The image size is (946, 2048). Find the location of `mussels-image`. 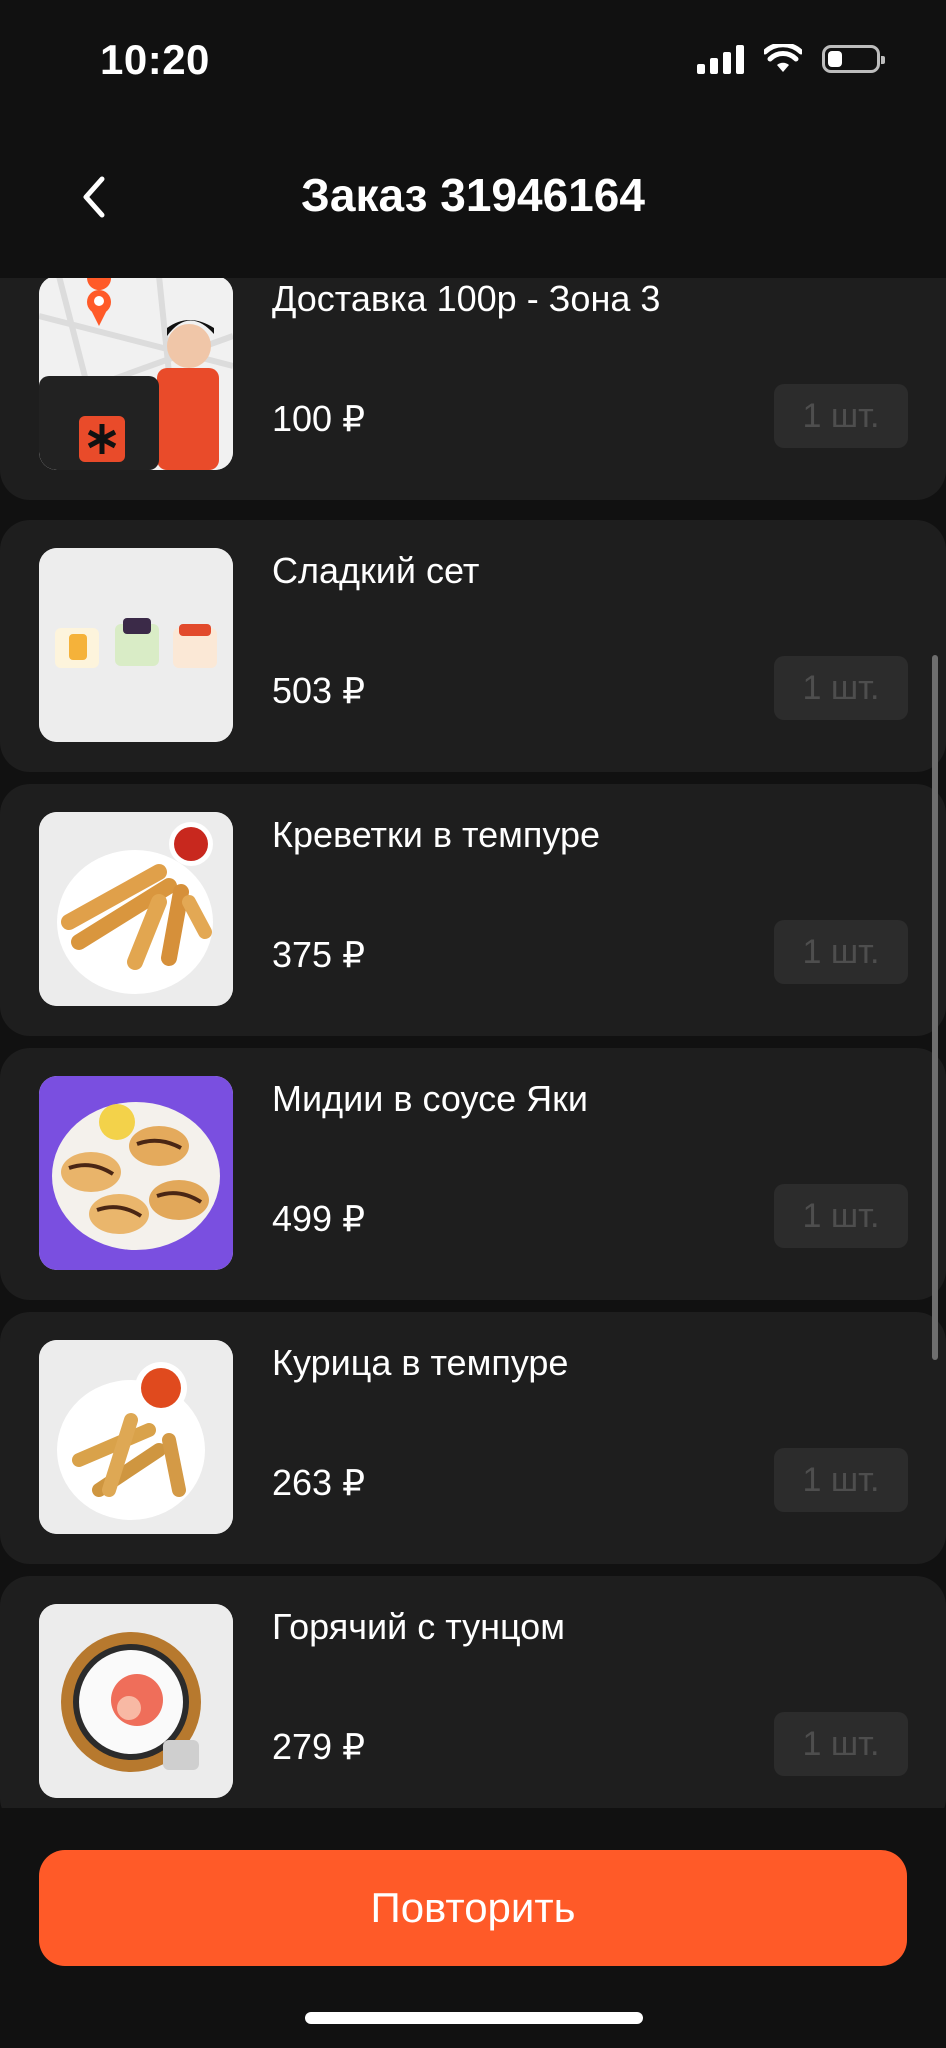

mussels-image is located at coordinates (136, 1173).